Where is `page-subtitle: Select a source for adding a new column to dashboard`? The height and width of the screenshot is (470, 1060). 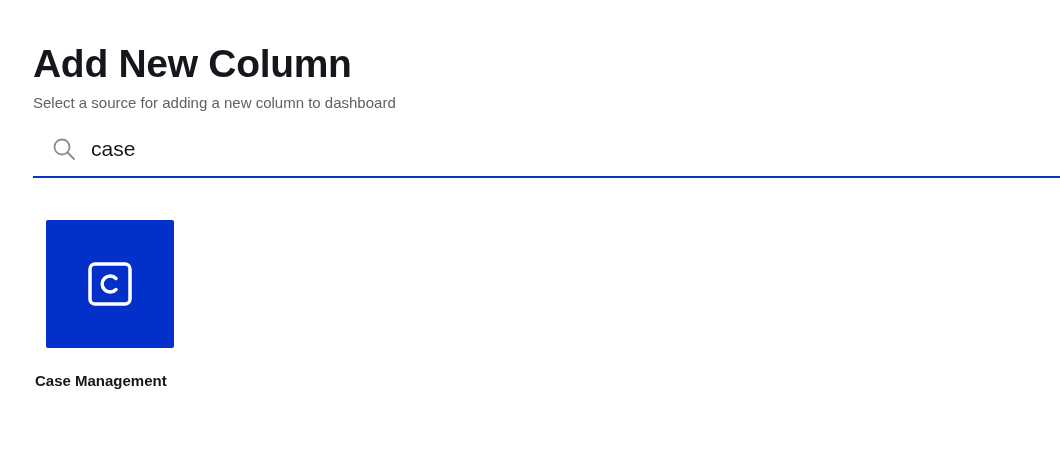 page-subtitle: Select a source for adding a new column to dashboard is located at coordinates (215, 103).